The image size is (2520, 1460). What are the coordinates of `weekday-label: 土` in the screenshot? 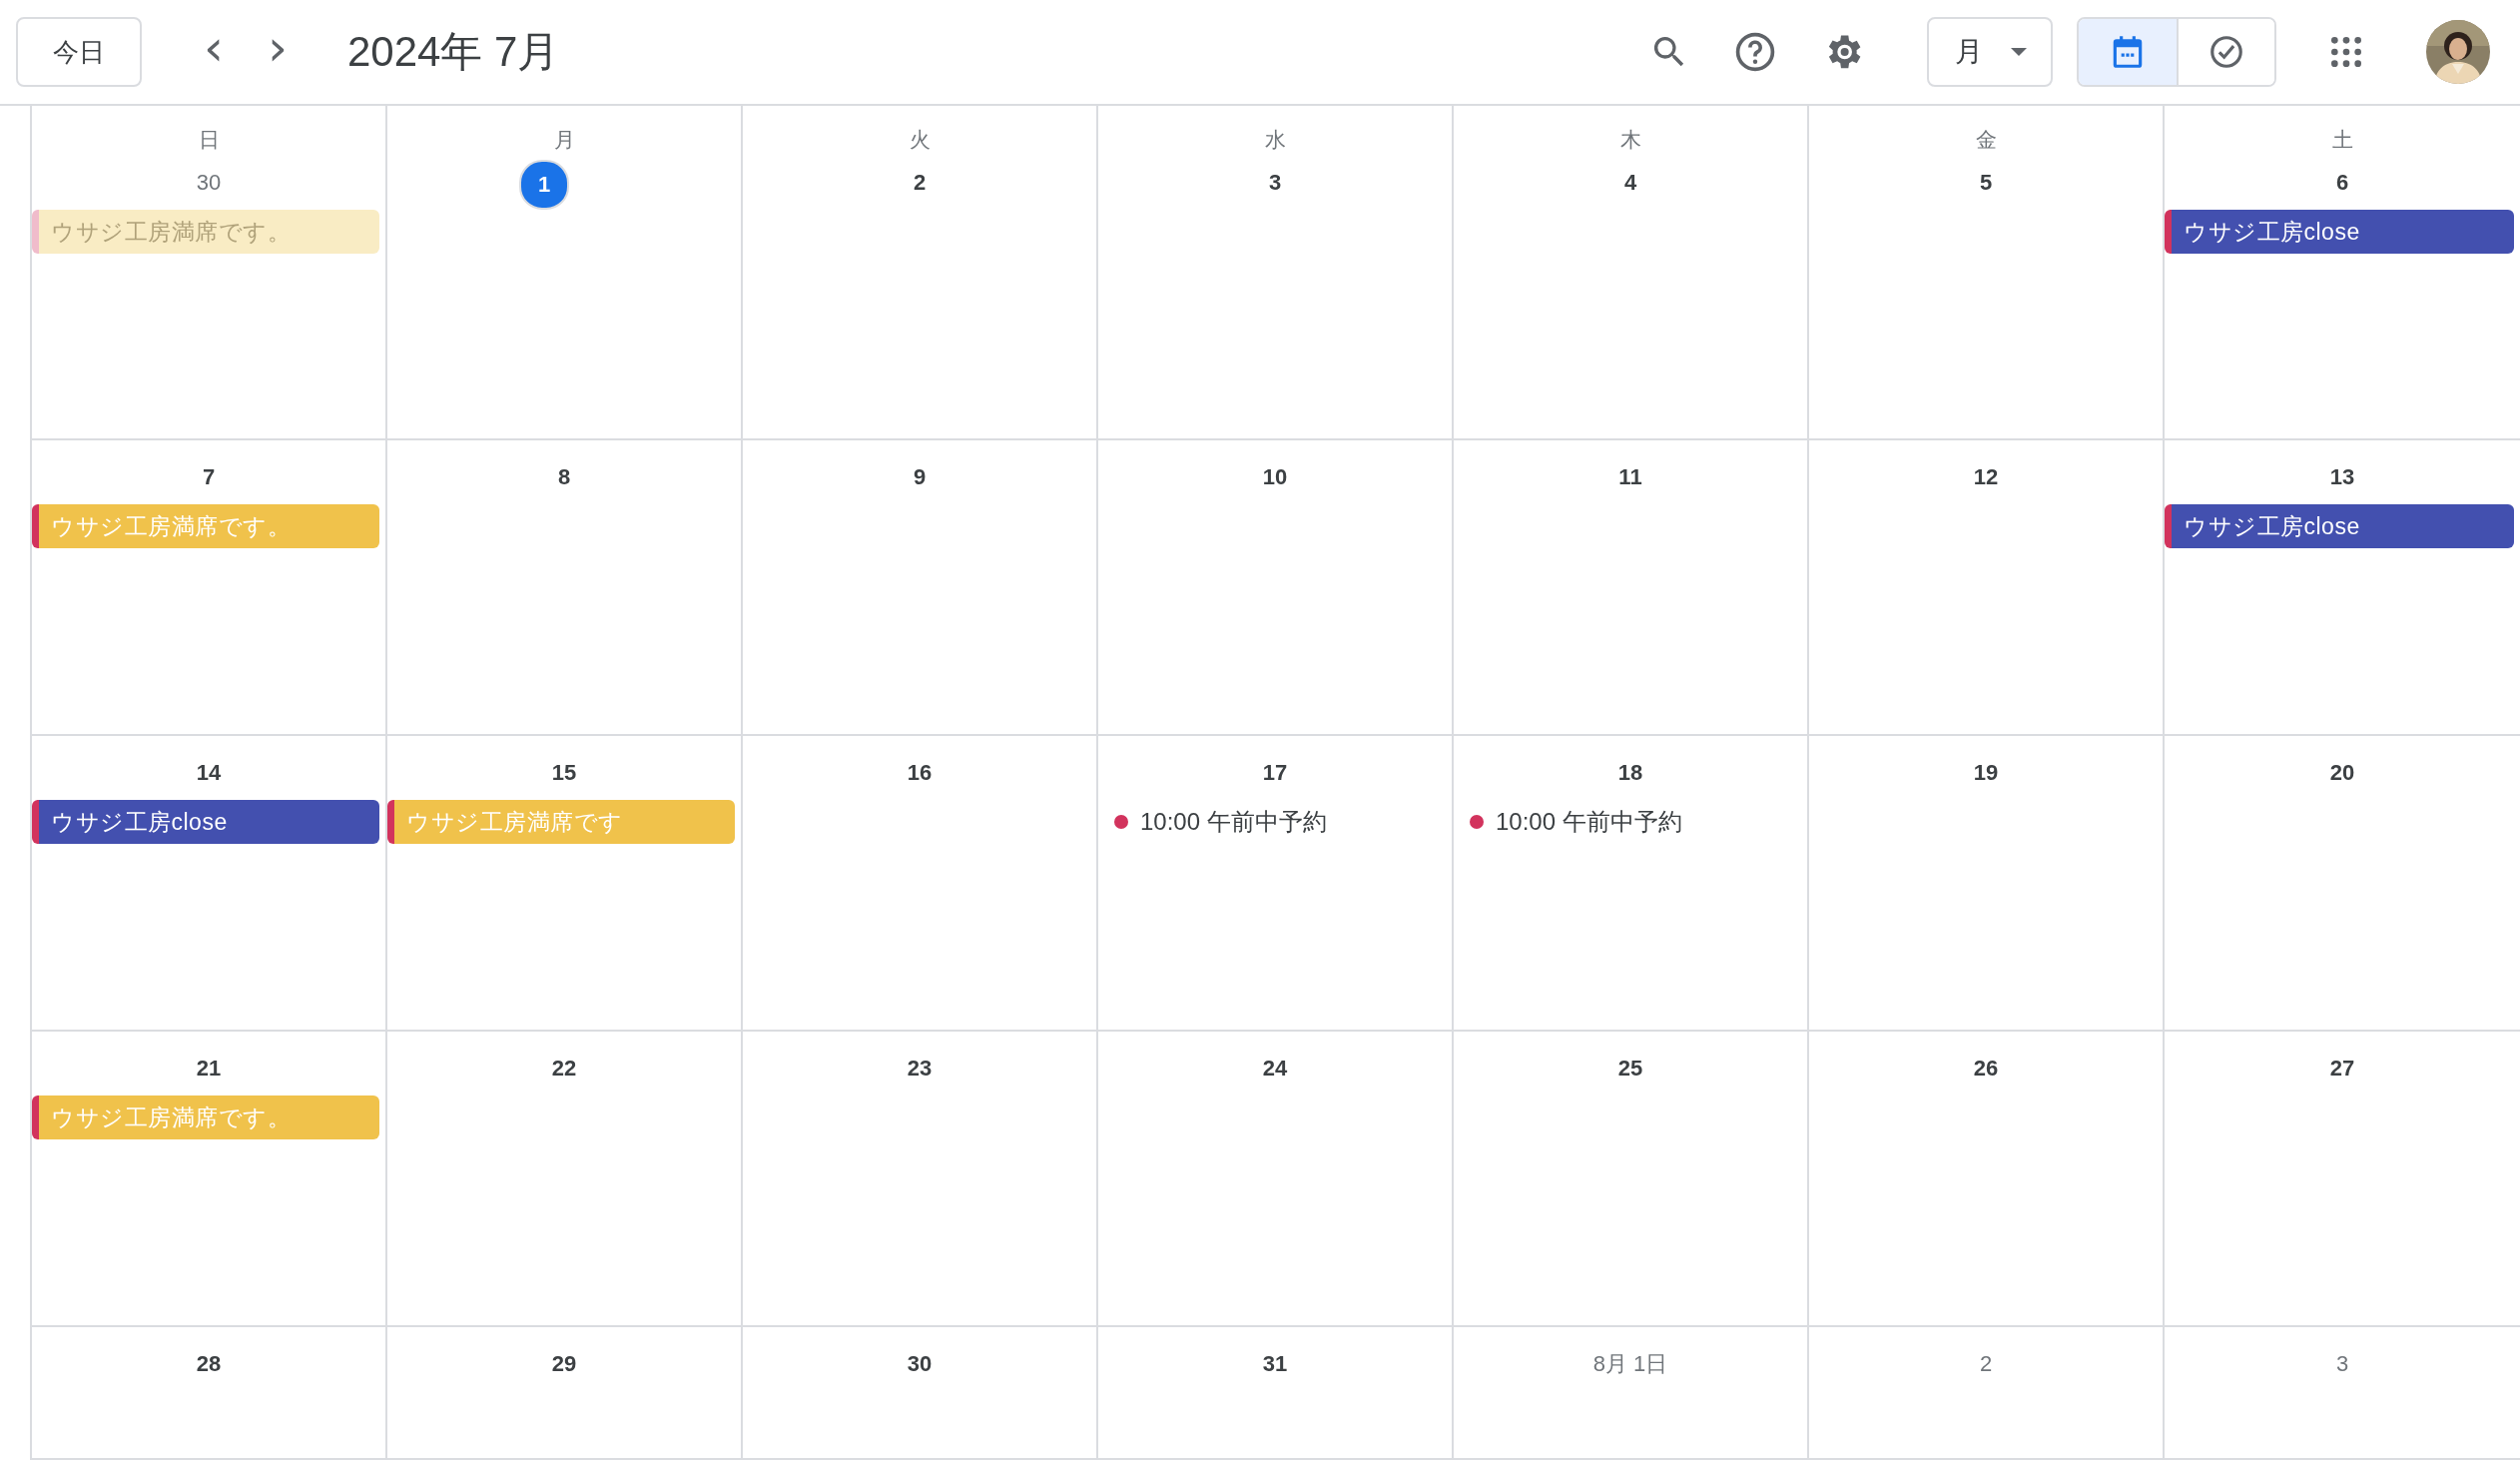 It's located at (2342, 140).